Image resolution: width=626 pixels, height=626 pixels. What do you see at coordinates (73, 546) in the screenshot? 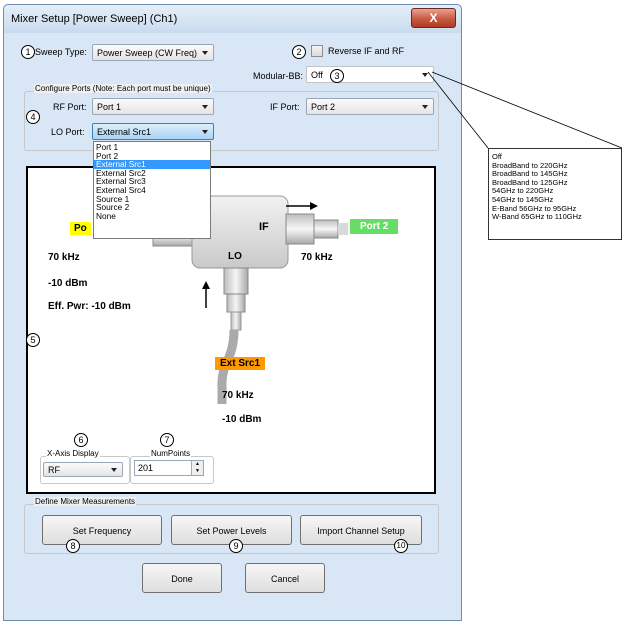
I see `callout-8: 8` at bounding box center [73, 546].